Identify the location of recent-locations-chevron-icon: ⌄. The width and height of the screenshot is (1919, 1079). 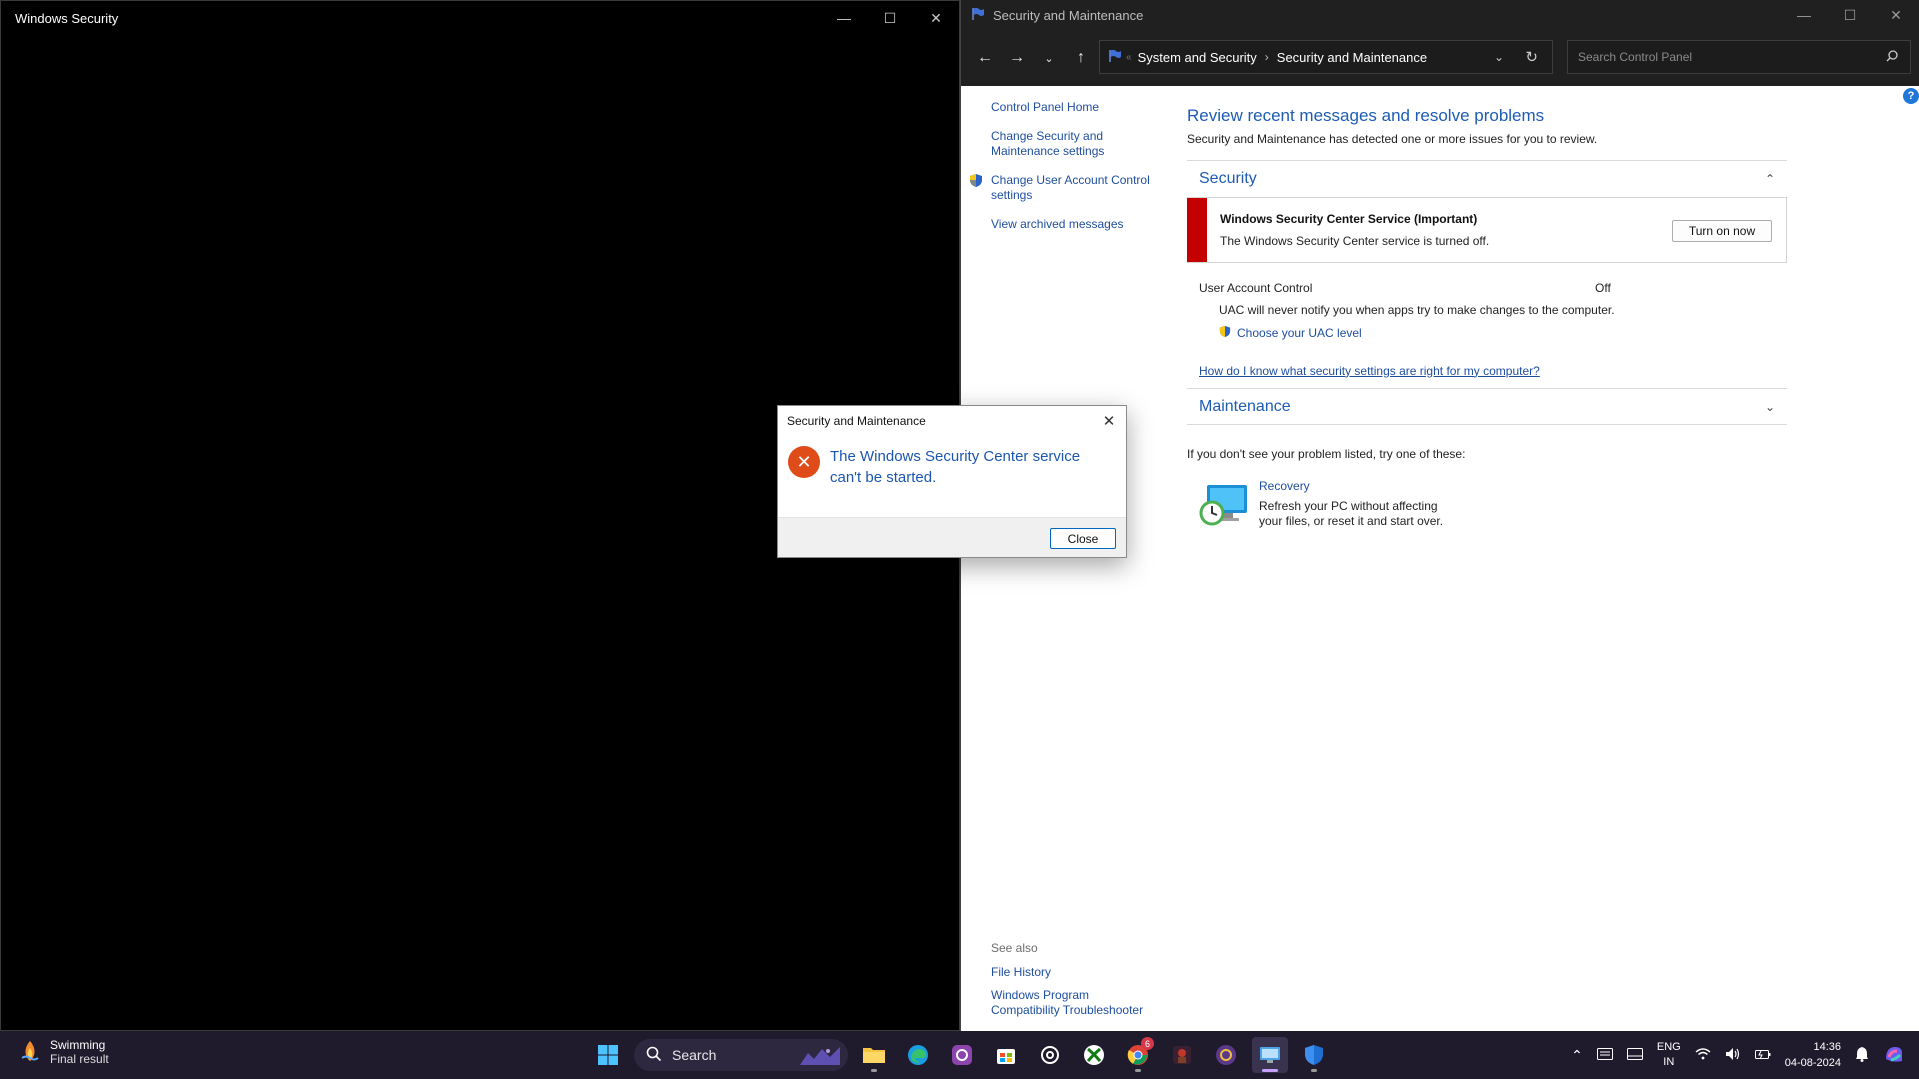
(1049, 58).